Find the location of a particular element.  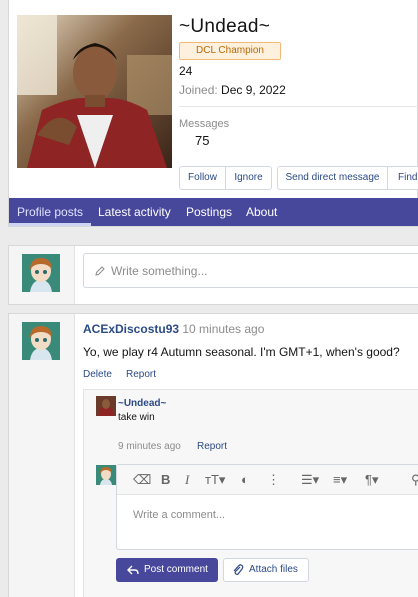

paperclip-icon is located at coordinates (238, 569).